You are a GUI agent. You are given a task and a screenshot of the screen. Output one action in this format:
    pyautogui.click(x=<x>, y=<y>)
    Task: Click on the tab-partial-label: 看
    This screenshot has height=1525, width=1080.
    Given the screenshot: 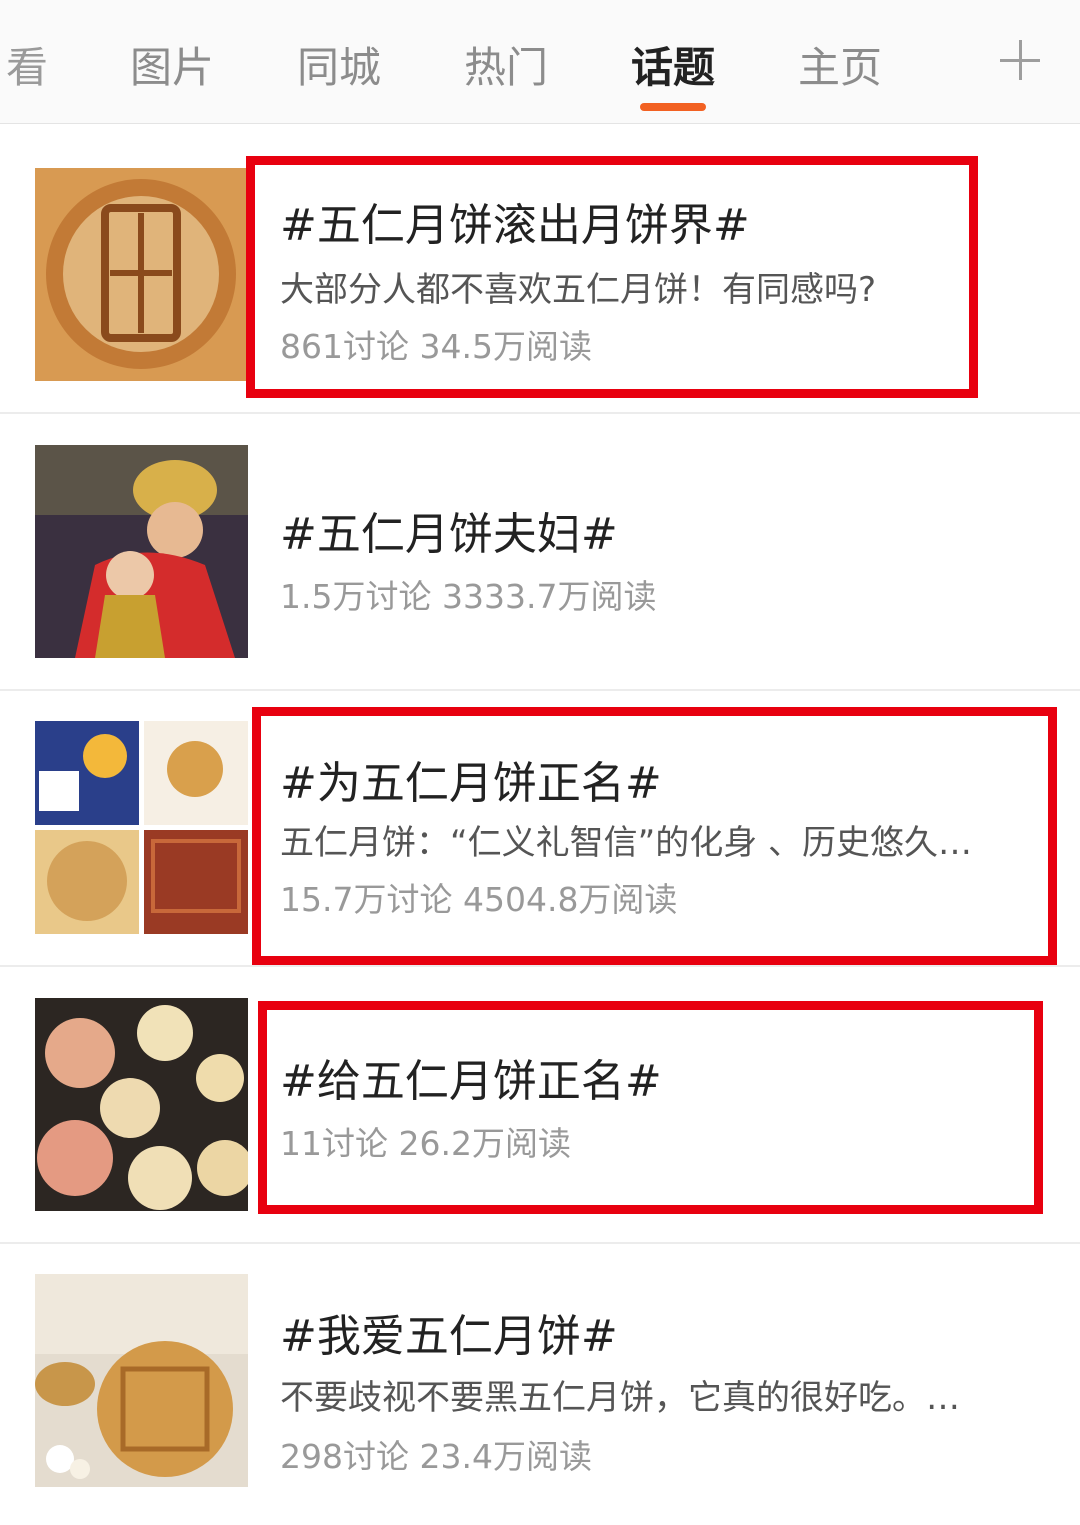 What is the action you would take?
    pyautogui.click(x=26, y=67)
    